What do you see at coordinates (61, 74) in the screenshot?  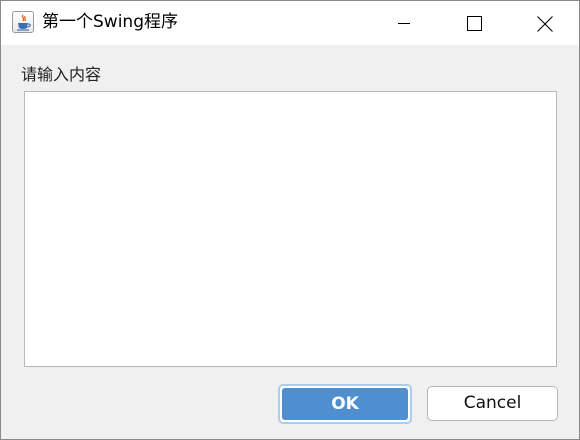 I see `input-prompt-label: 请输入内容` at bounding box center [61, 74].